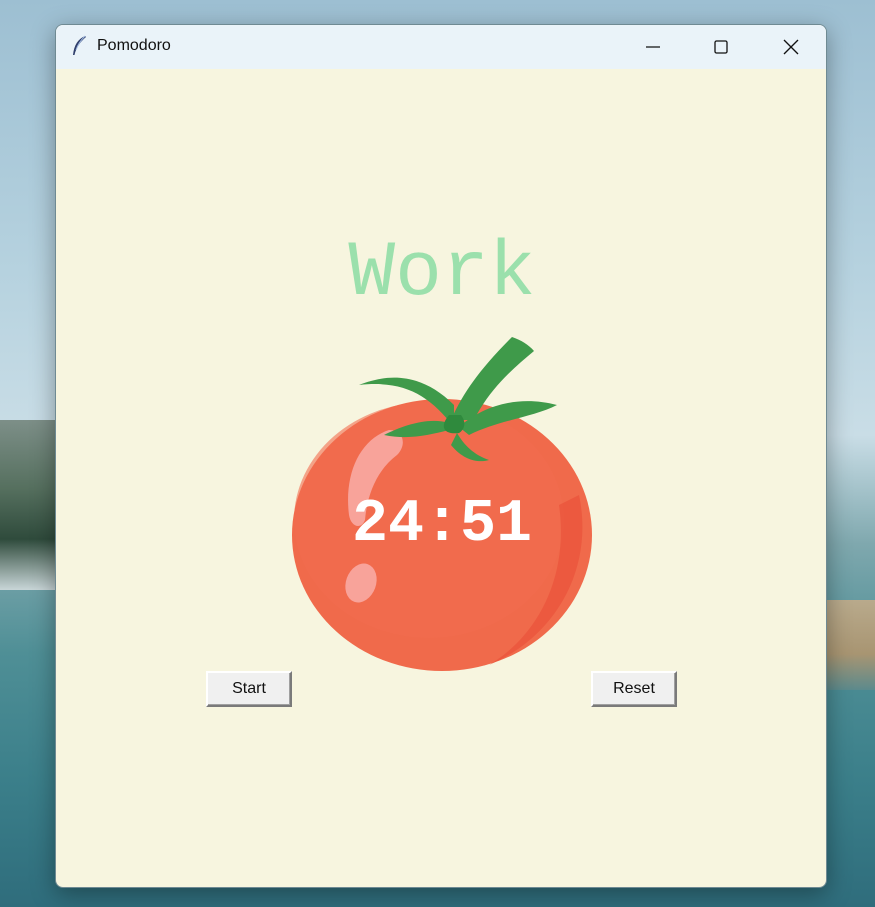 The width and height of the screenshot is (875, 907). I want to click on close-icon, so click(791, 47).